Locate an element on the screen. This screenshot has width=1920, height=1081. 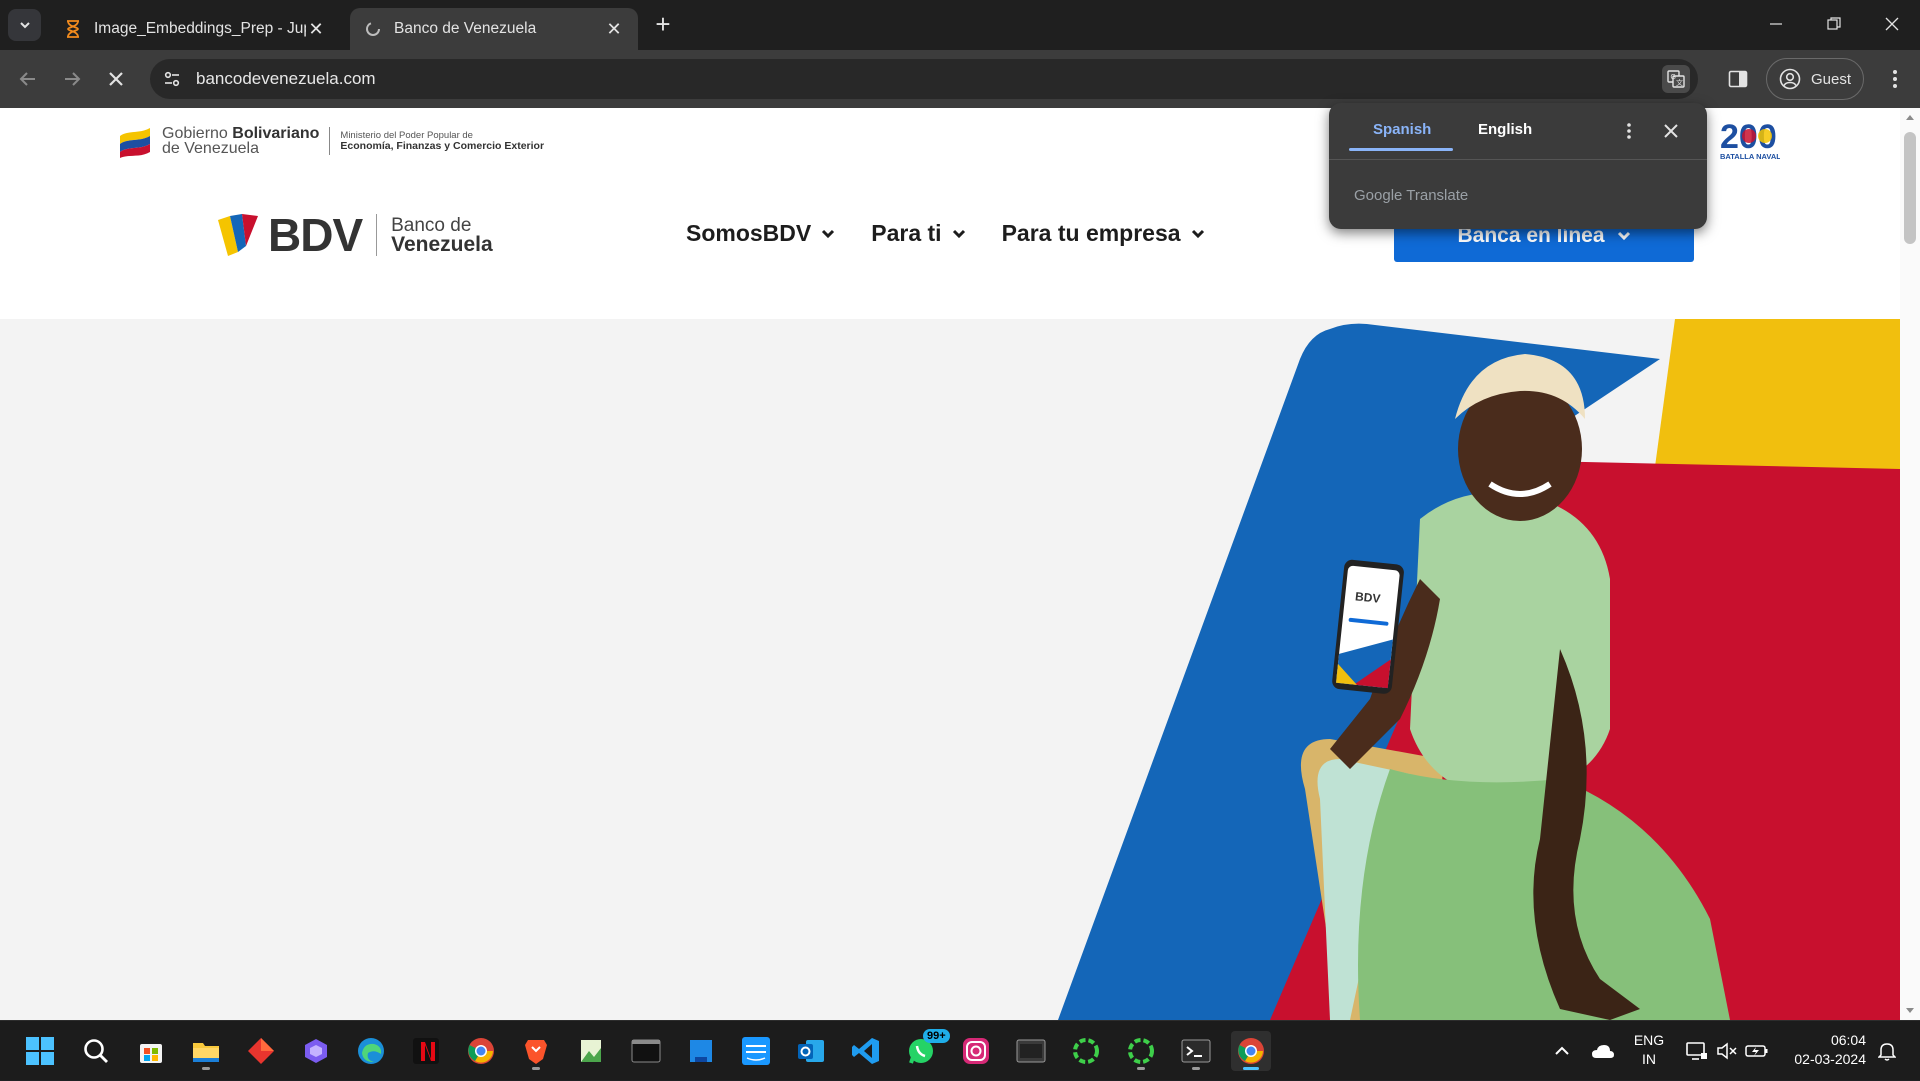
taskbar-terminal is located at coordinates (1196, 1051).